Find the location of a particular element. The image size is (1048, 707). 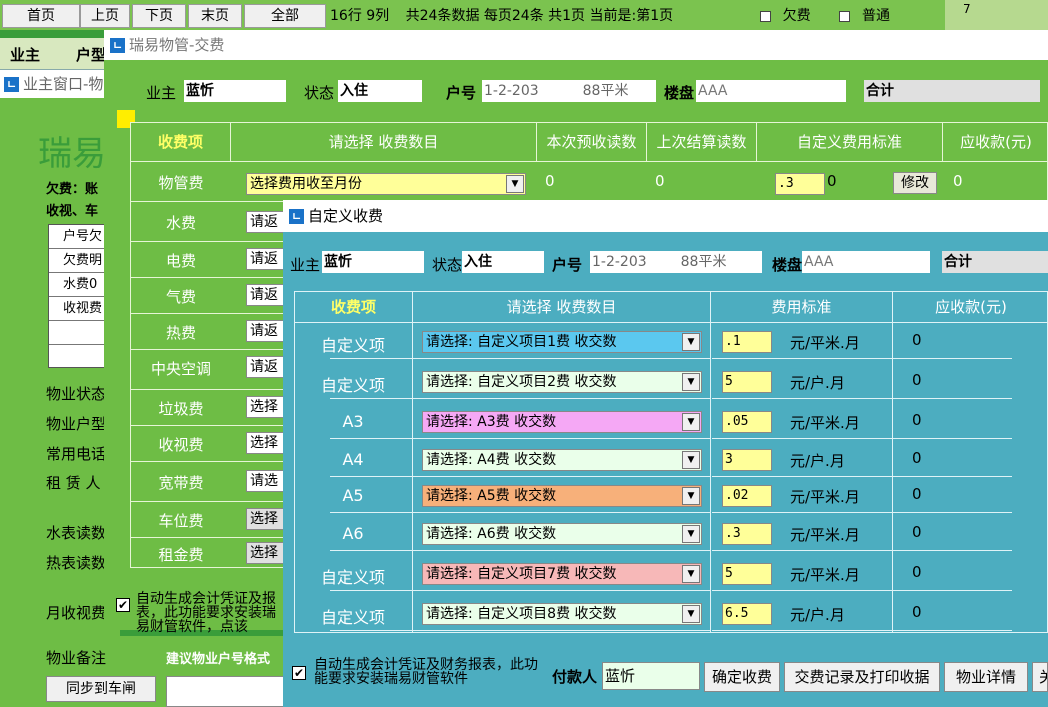

current-reading: 0 is located at coordinates (550, 181).